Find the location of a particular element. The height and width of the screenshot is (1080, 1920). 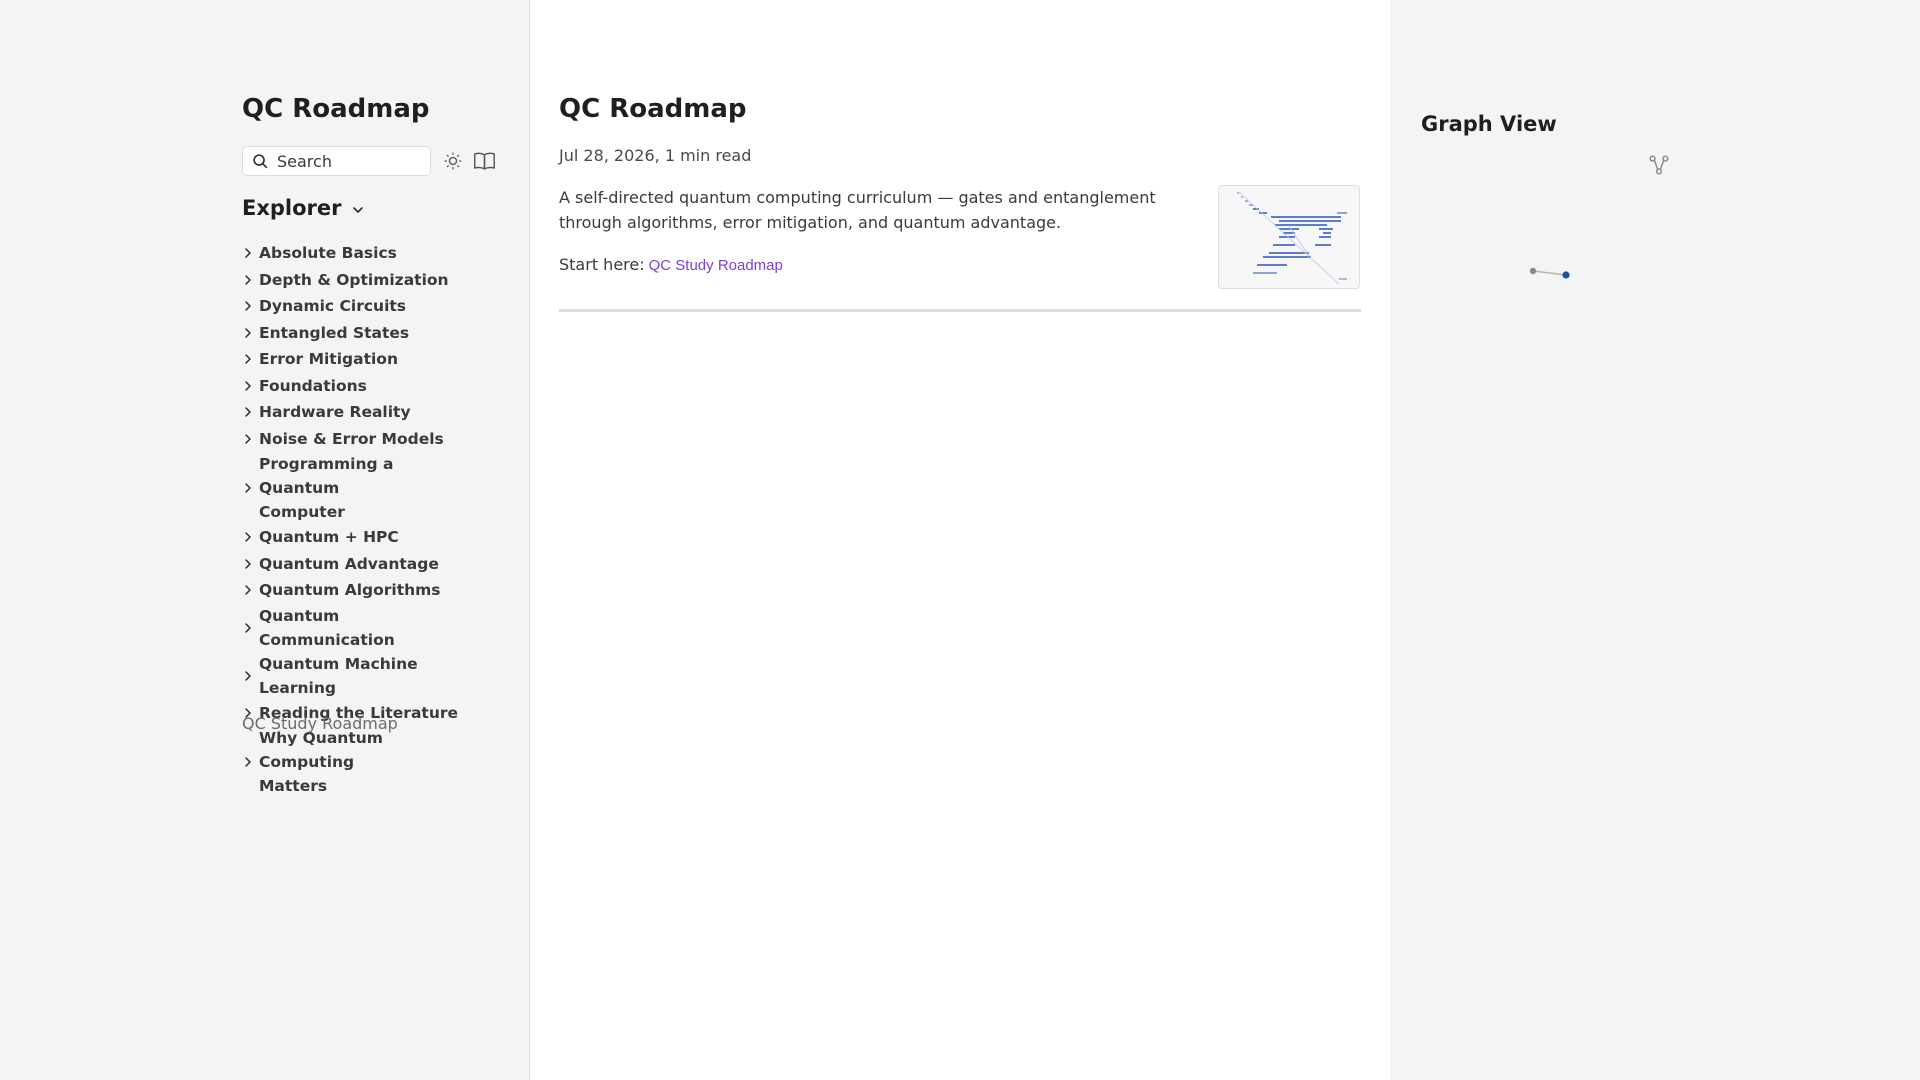

folder-label: Quantum Communication is located at coordinates (327, 627).